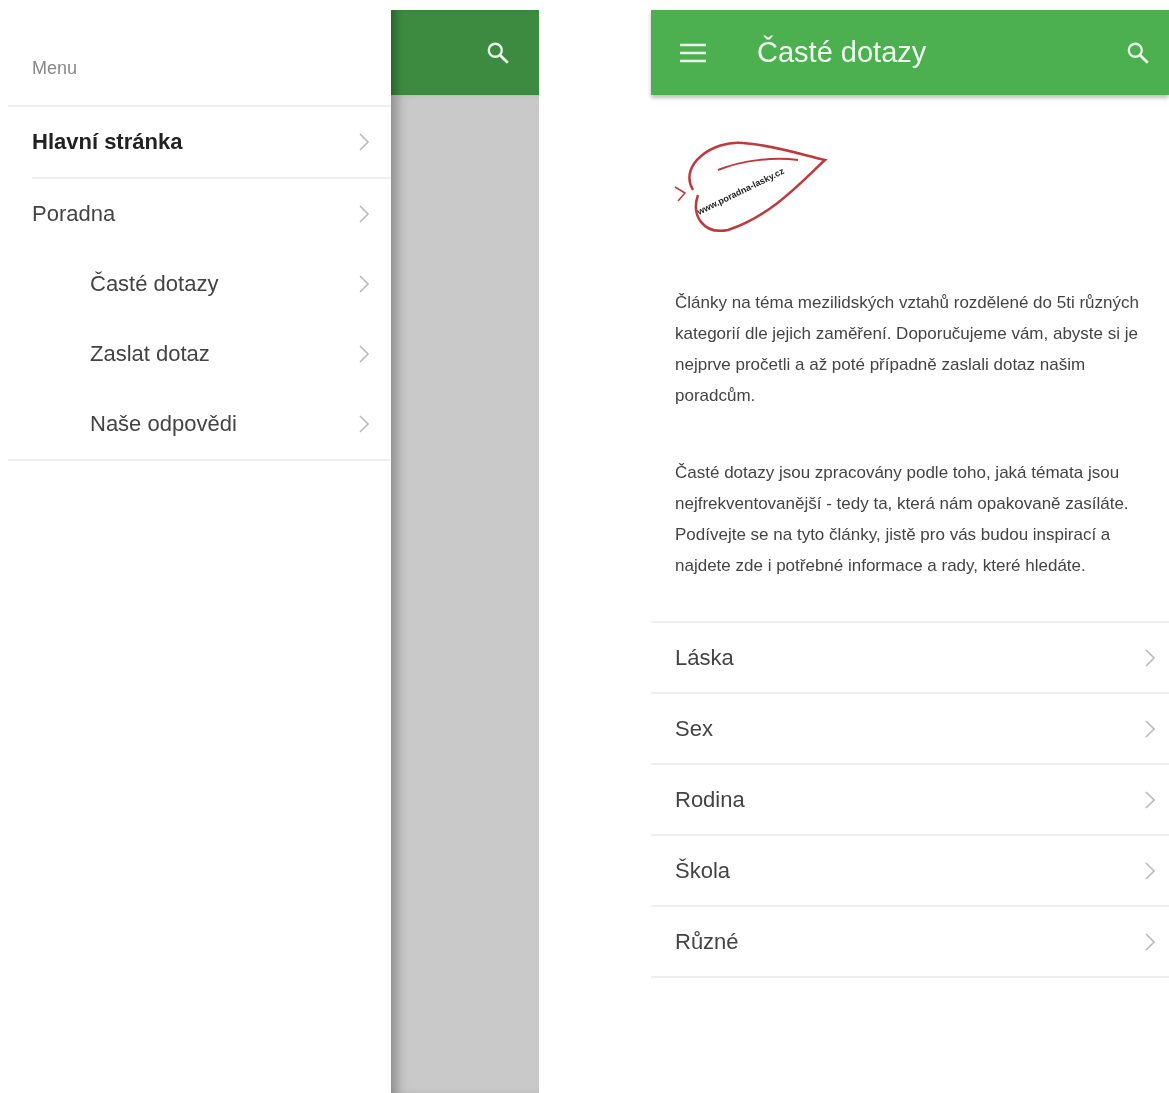 Image resolution: width=1169 pixels, height=1093 pixels. I want to click on category-item: Rodina, so click(910, 800).